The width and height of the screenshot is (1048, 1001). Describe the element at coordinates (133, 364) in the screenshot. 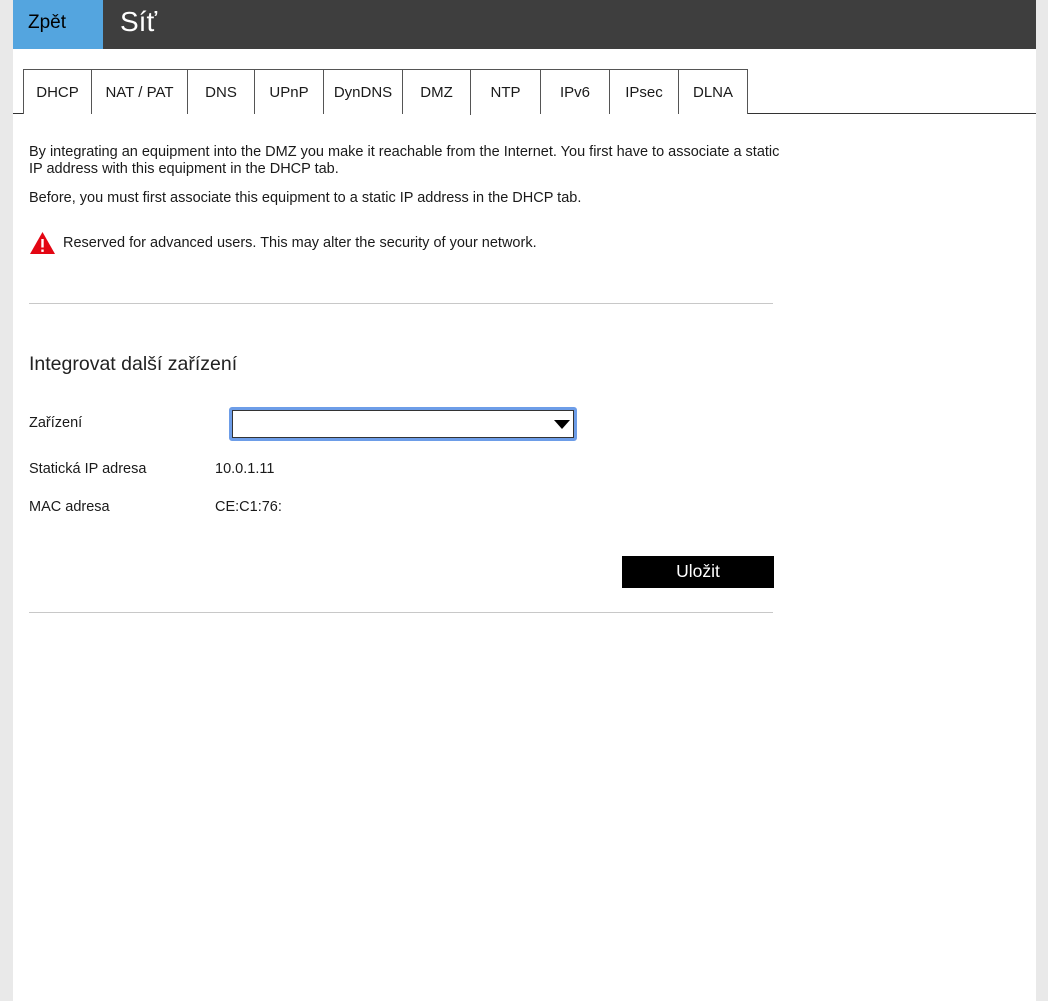

I see `section-title: Integrovat další zařízení` at that location.